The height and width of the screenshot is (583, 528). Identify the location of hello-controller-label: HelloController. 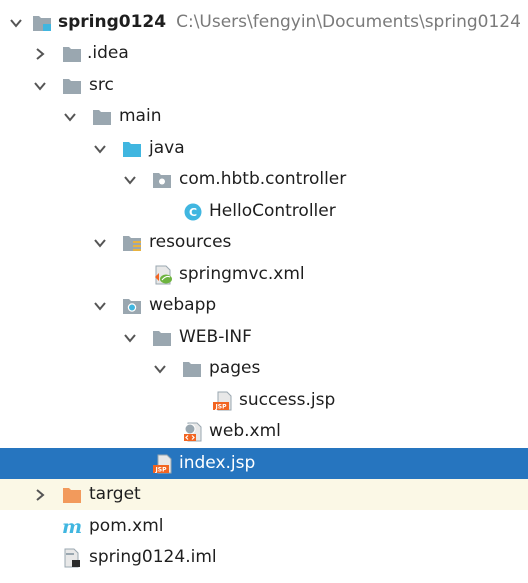
(272, 211).